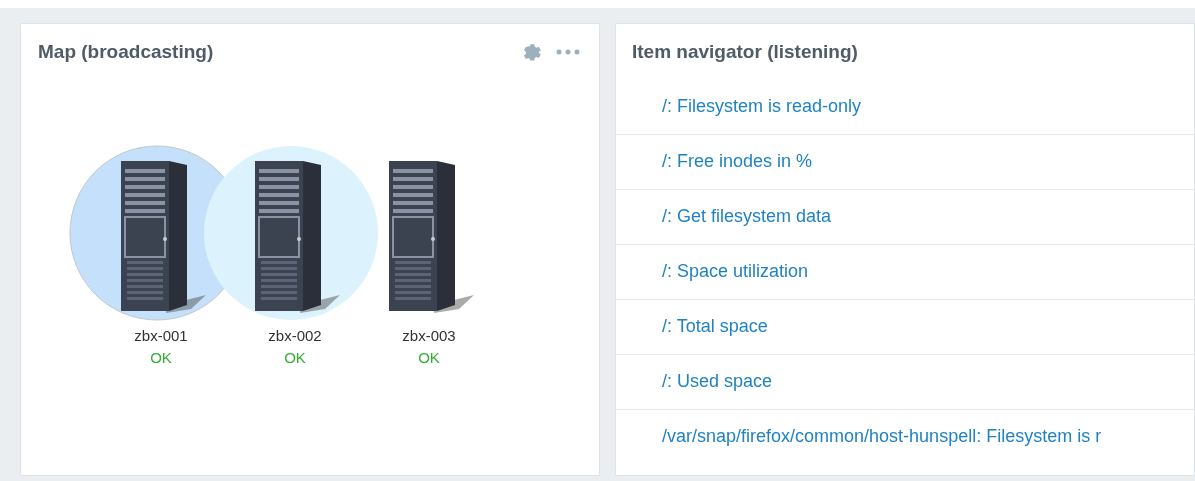  What do you see at coordinates (762, 106) in the screenshot?
I see `item-link: /: Filesystem is read-only` at bounding box center [762, 106].